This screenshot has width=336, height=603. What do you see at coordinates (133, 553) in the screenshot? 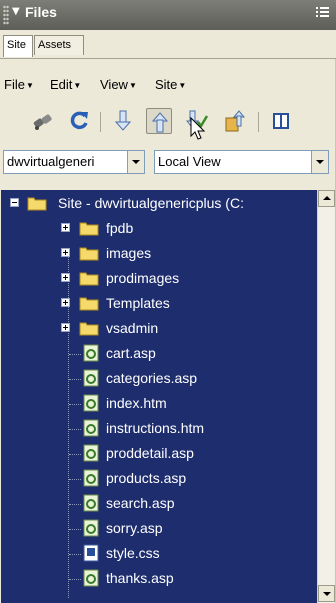
I see `file-label: style.css` at bounding box center [133, 553].